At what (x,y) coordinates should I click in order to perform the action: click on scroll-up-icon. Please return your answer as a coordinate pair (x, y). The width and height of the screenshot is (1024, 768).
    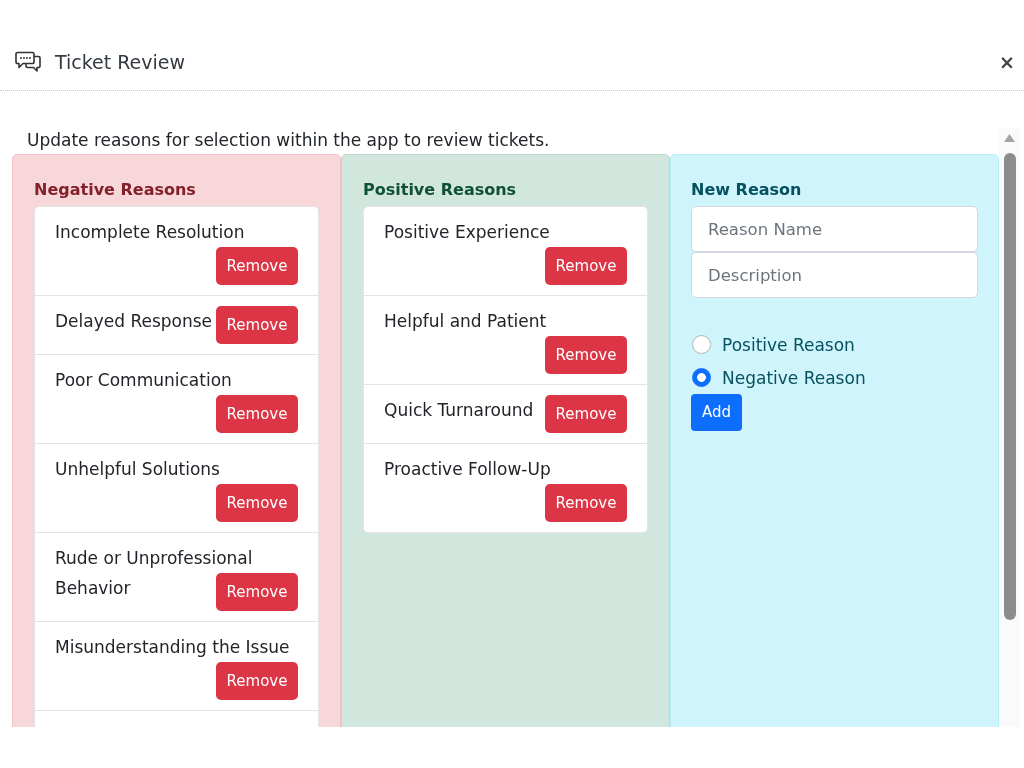
    Looking at the image, I should click on (1009, 138).